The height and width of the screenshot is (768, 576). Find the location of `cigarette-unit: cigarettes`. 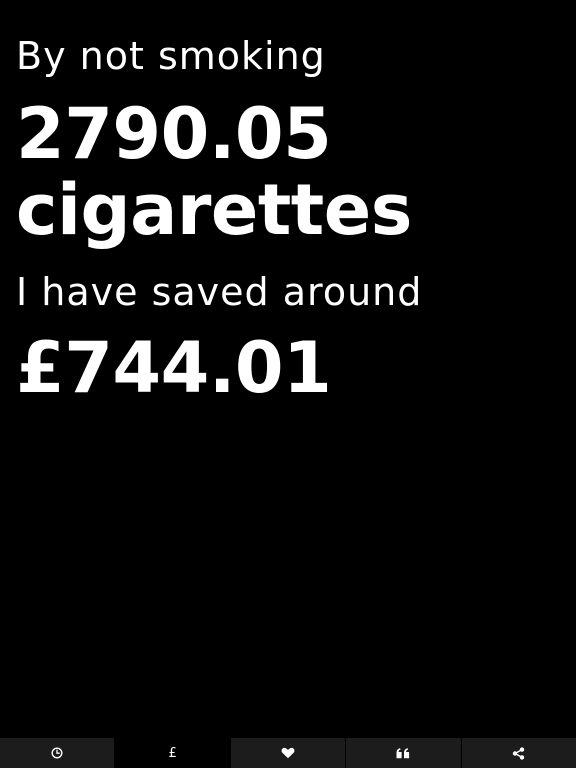

cigarette-unit: cigarettes is located at coordinates (214, 210).